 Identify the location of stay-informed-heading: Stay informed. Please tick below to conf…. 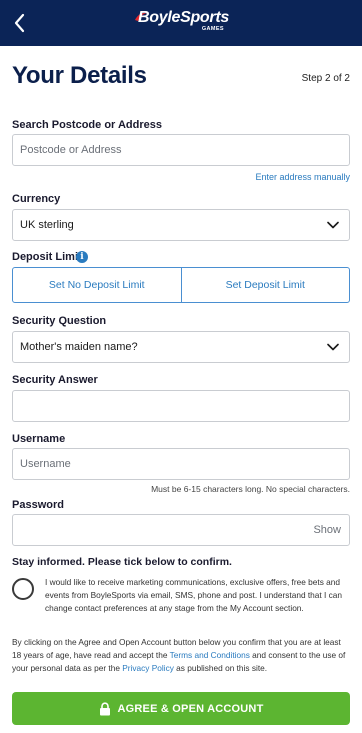
(122, 562).